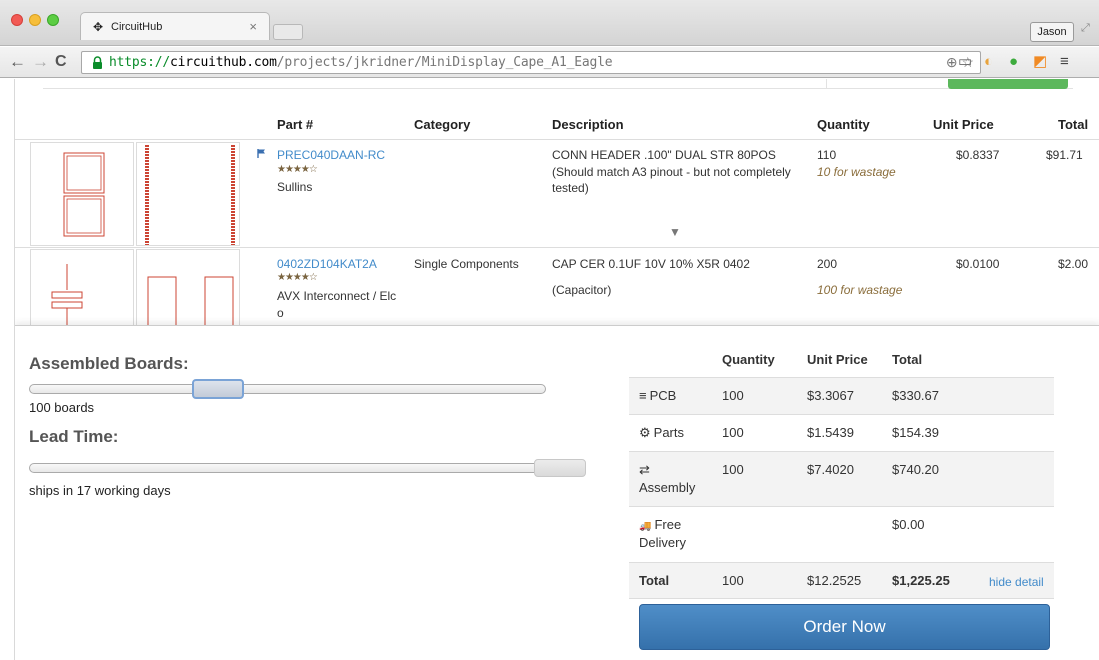 Image resolution: width=1099 pixels, height=660 pixels. Describe the element at coordinates (175, 26) in the screenshot. I see `browser-tab: ✥ CircuitHub ×` at that location.